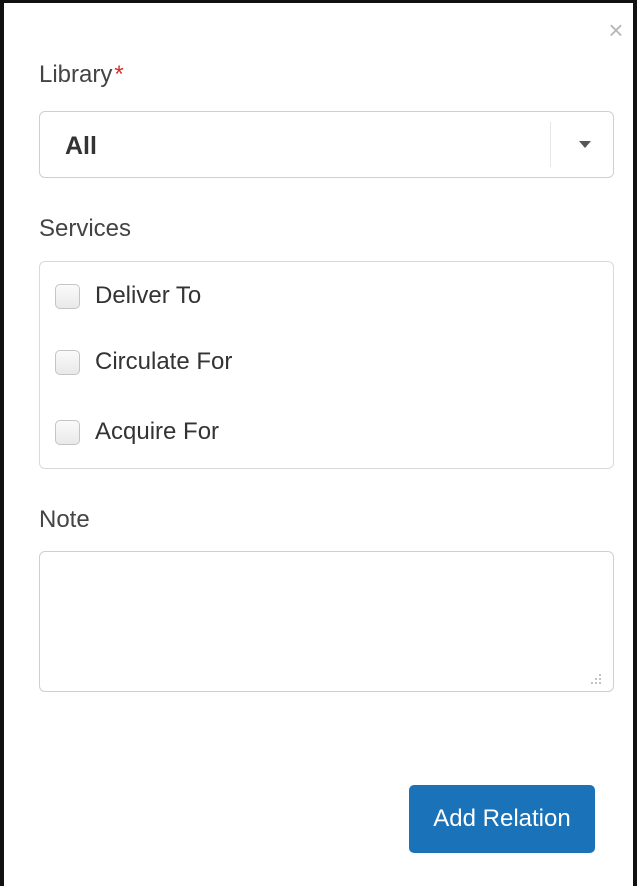  What do you see at coordinates (616, 30) in the screenshot?
I see `close-icon: ×` at bounding box center [616, 30].